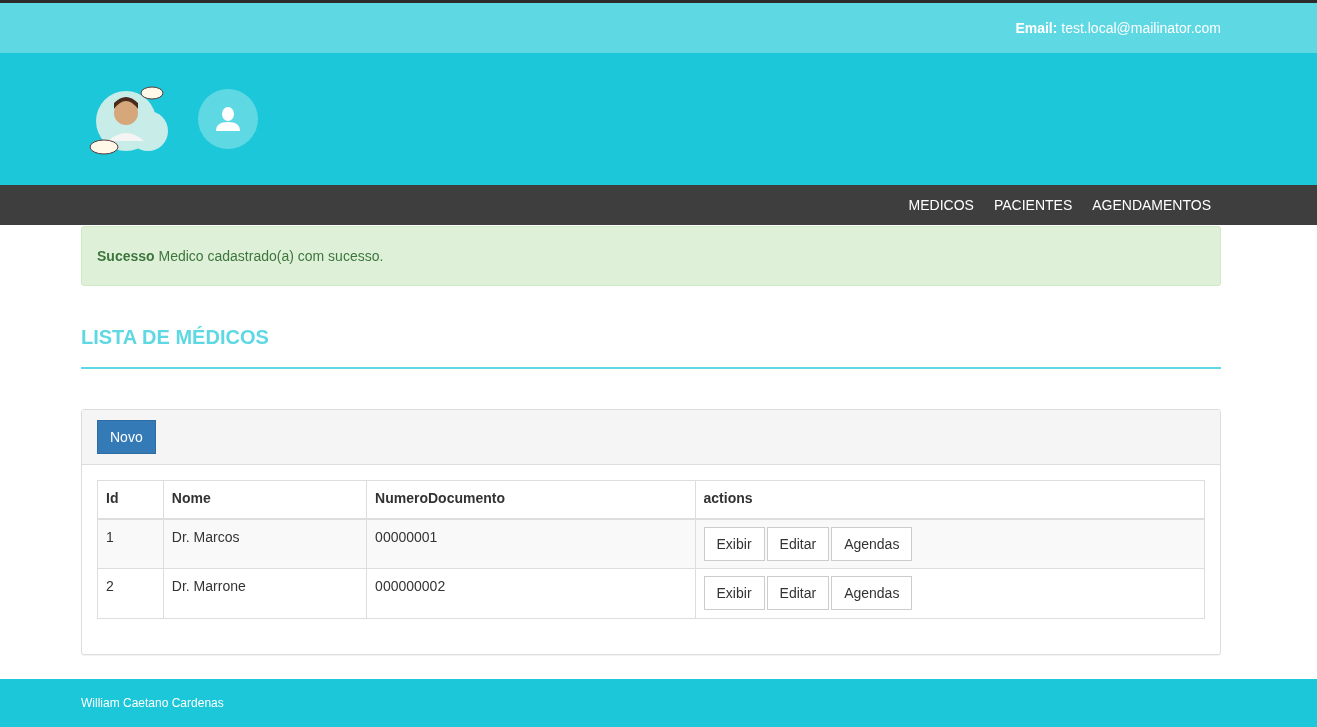 Image resolution: width=1317 pixels, height=727 pixels. What do you see at coordinates (130, 499) in the screenshot?
I see `column-header: Id` at bounding box center [130, 499].